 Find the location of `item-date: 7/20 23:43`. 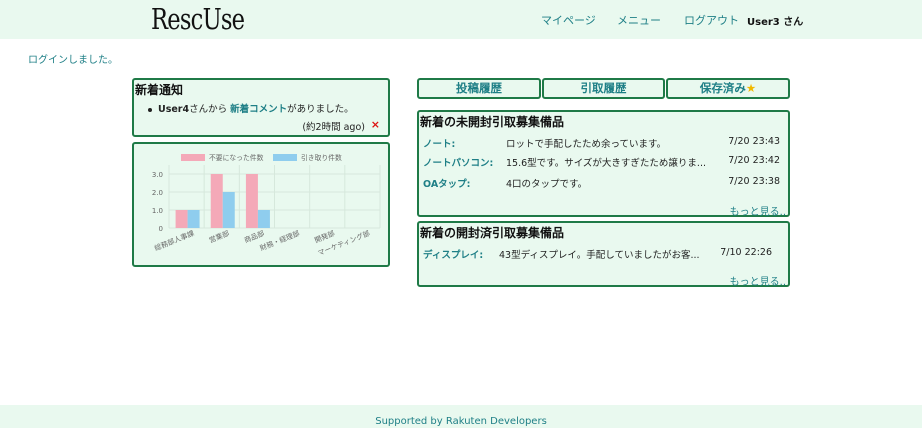

item-date: 7/20 23:43 is located at coordinates (754, 141).